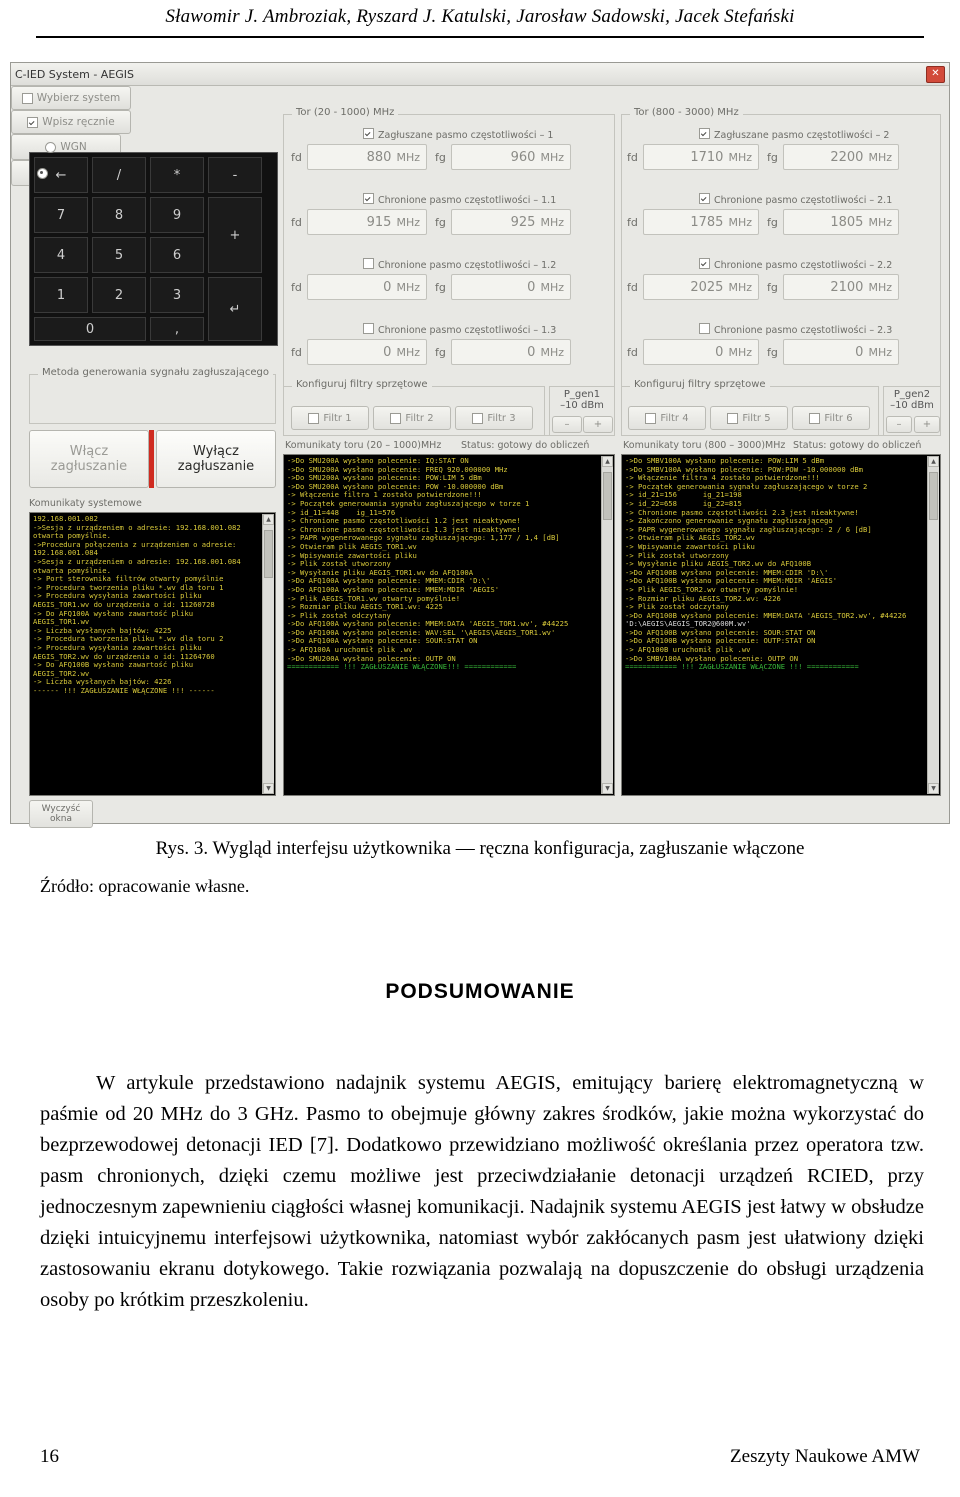 This screenshot has height=1497, width=960. What do you see at coordinates (704, 133) in the screenshot?
I see `tor2-jam-checkbox-icon` at bounding box center [704, 133].